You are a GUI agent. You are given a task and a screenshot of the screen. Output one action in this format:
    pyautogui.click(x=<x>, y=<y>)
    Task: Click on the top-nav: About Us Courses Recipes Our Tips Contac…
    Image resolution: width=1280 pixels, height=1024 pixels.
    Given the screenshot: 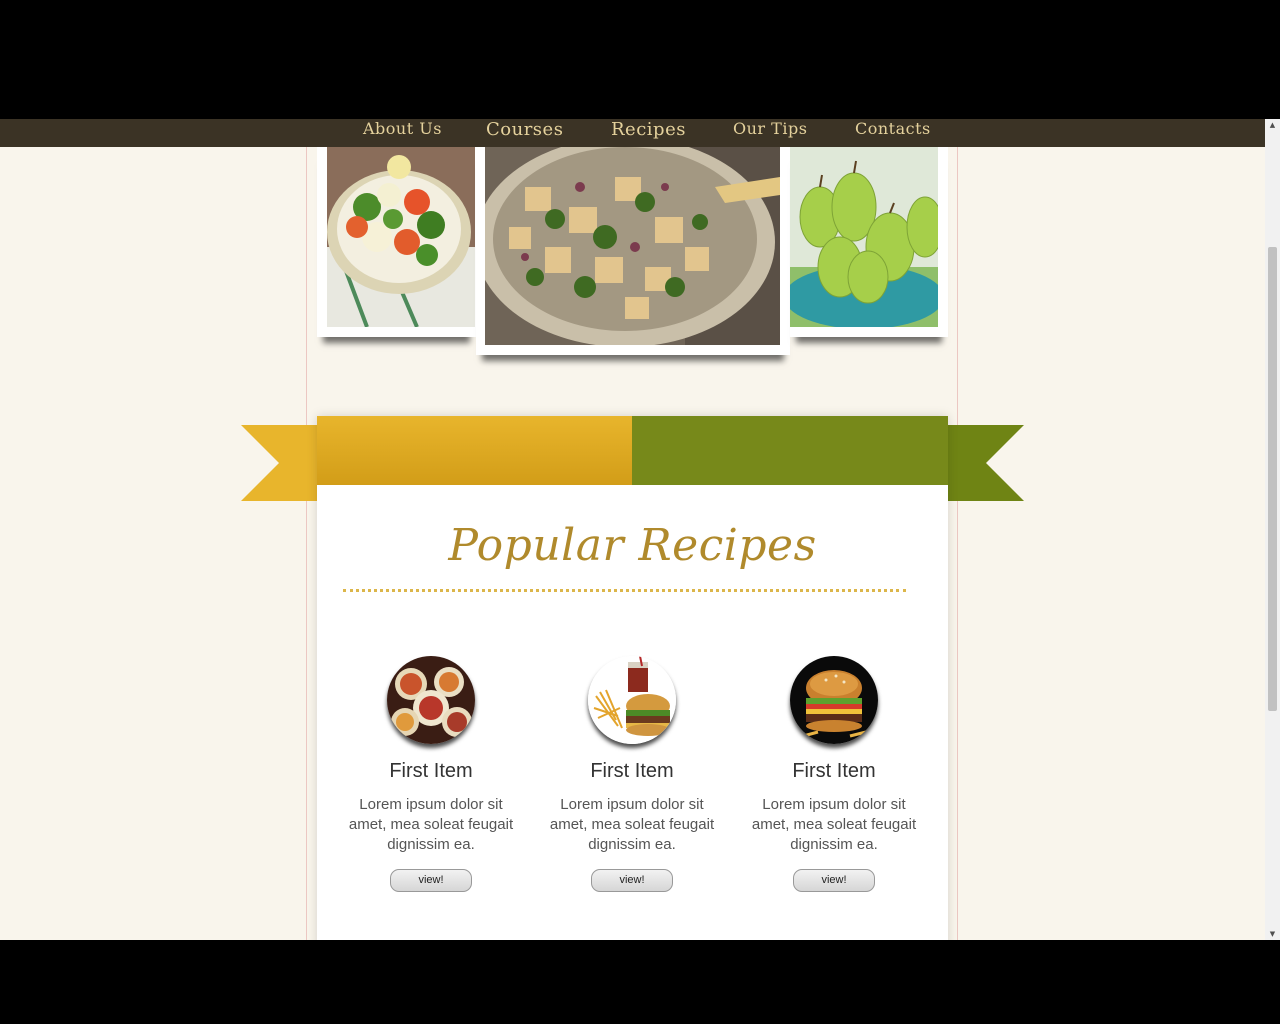 What is the action you would take?
    pyautogui.click(x=632, y=133)
    